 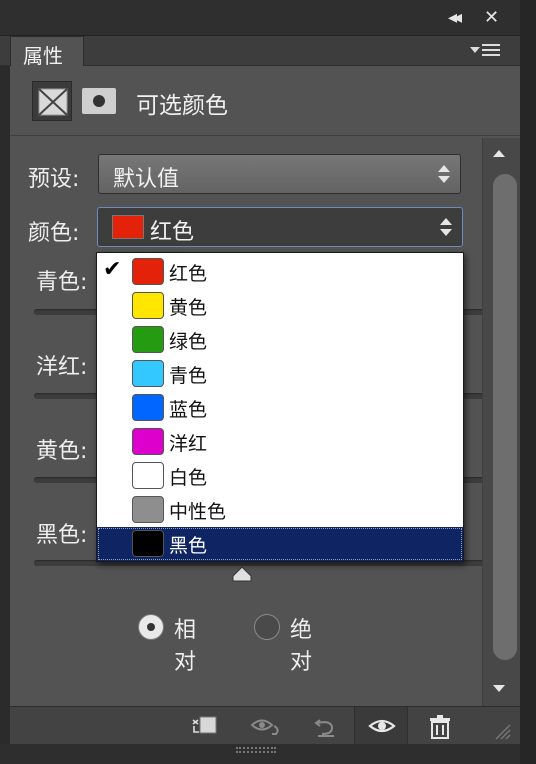 I want to click on option-label: 蓝色, so click(x=188, y=410).